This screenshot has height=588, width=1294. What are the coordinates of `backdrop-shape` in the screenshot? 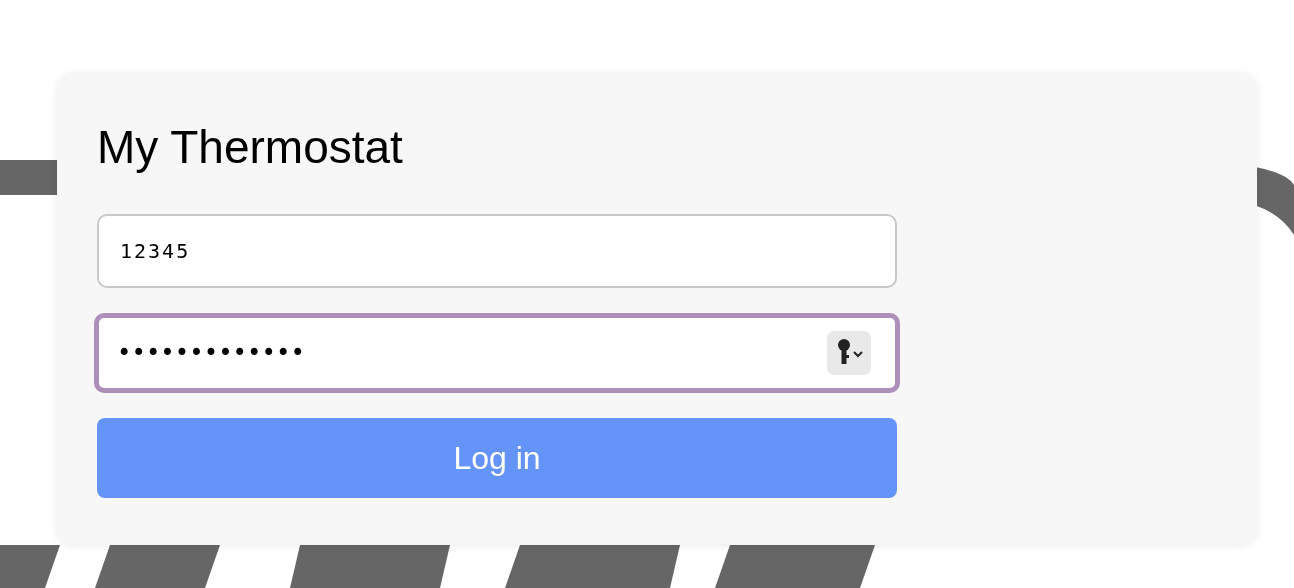 It's located at (30, 566).